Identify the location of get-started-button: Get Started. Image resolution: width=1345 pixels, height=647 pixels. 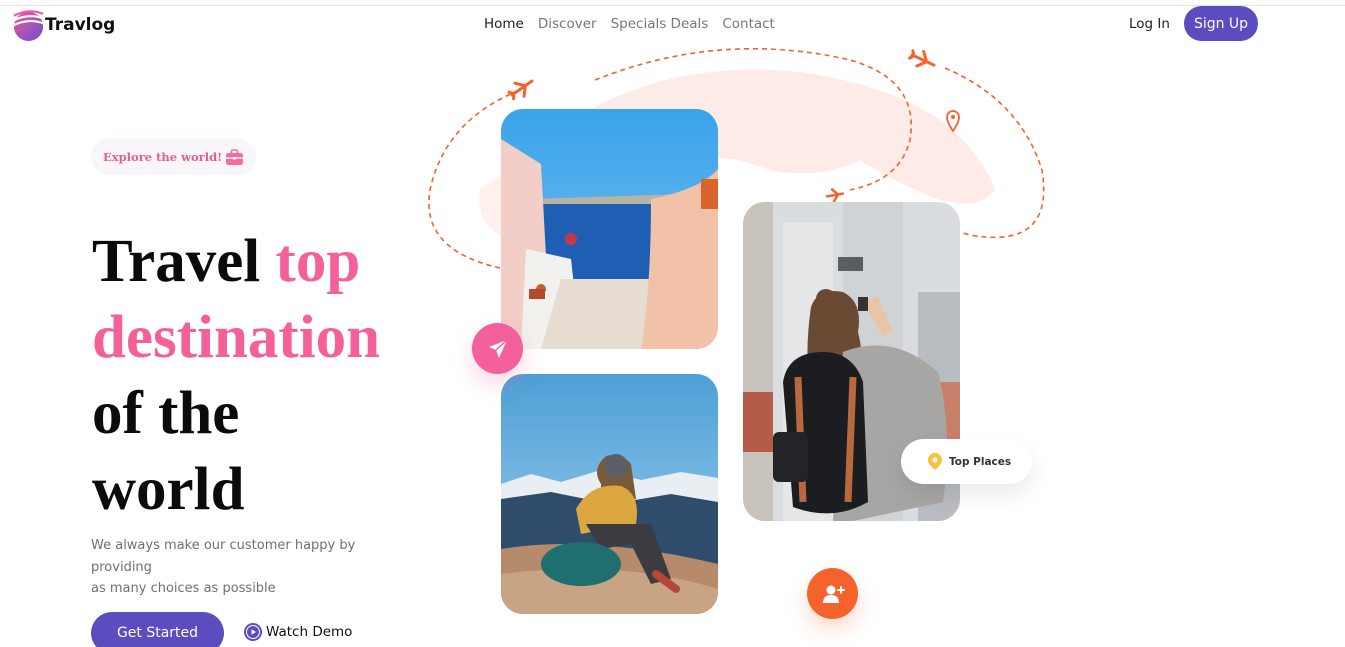
(157, 629).